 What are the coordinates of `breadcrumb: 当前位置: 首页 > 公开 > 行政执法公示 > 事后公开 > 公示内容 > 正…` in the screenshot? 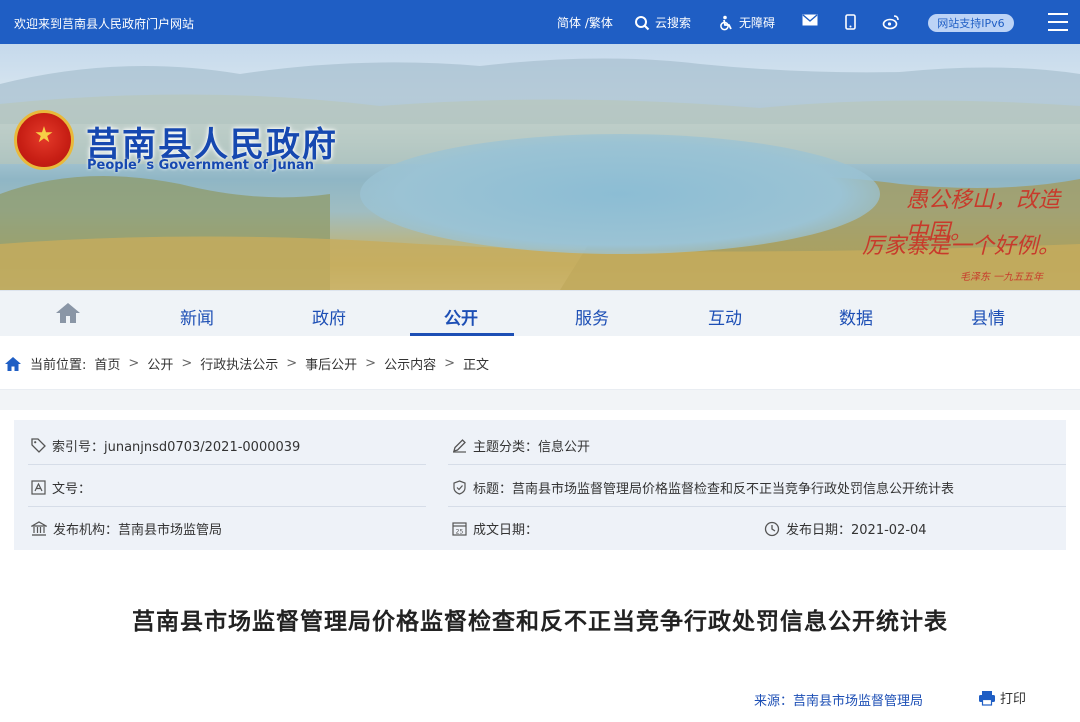 It's located at (540, 363).